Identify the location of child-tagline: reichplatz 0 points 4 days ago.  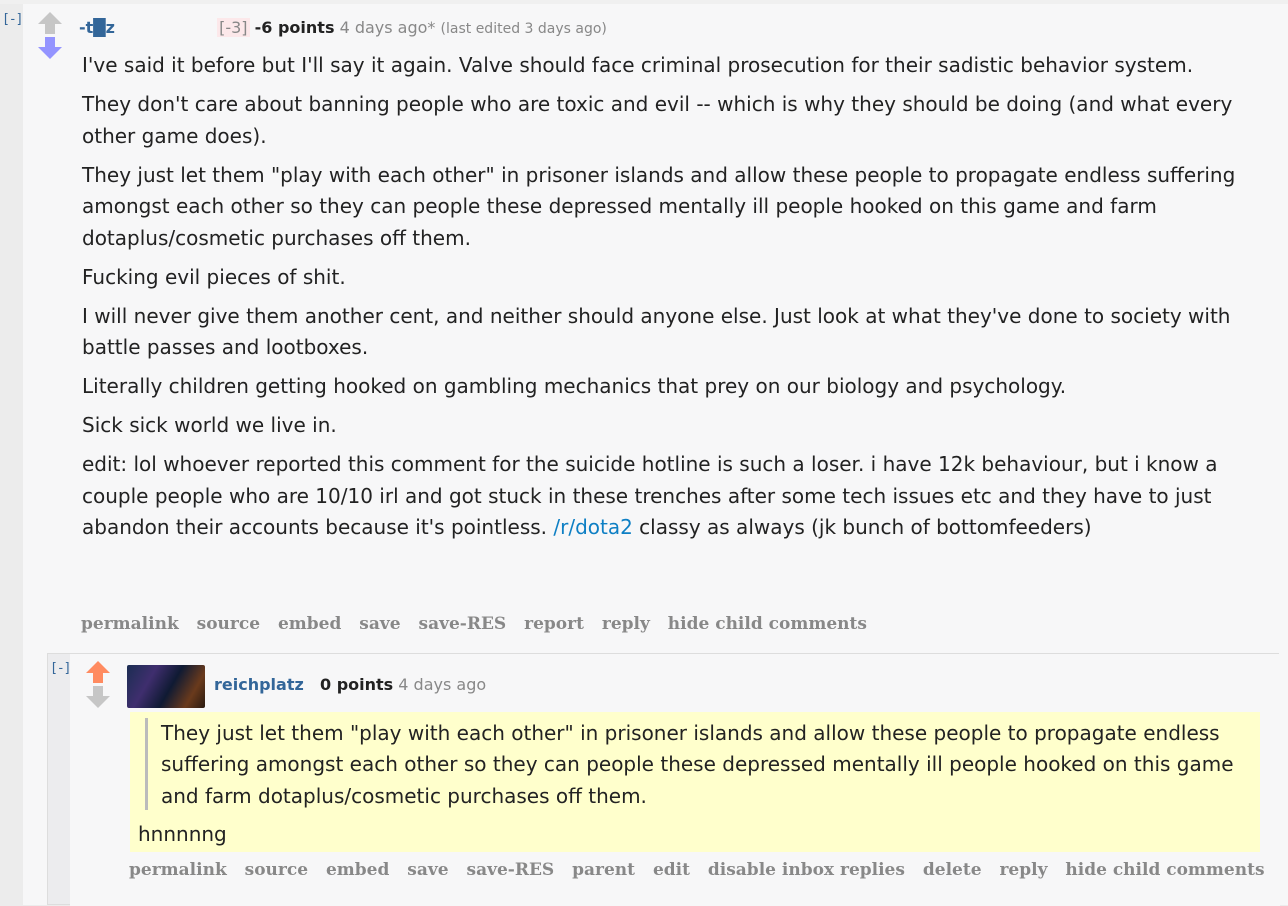
(350, 684).